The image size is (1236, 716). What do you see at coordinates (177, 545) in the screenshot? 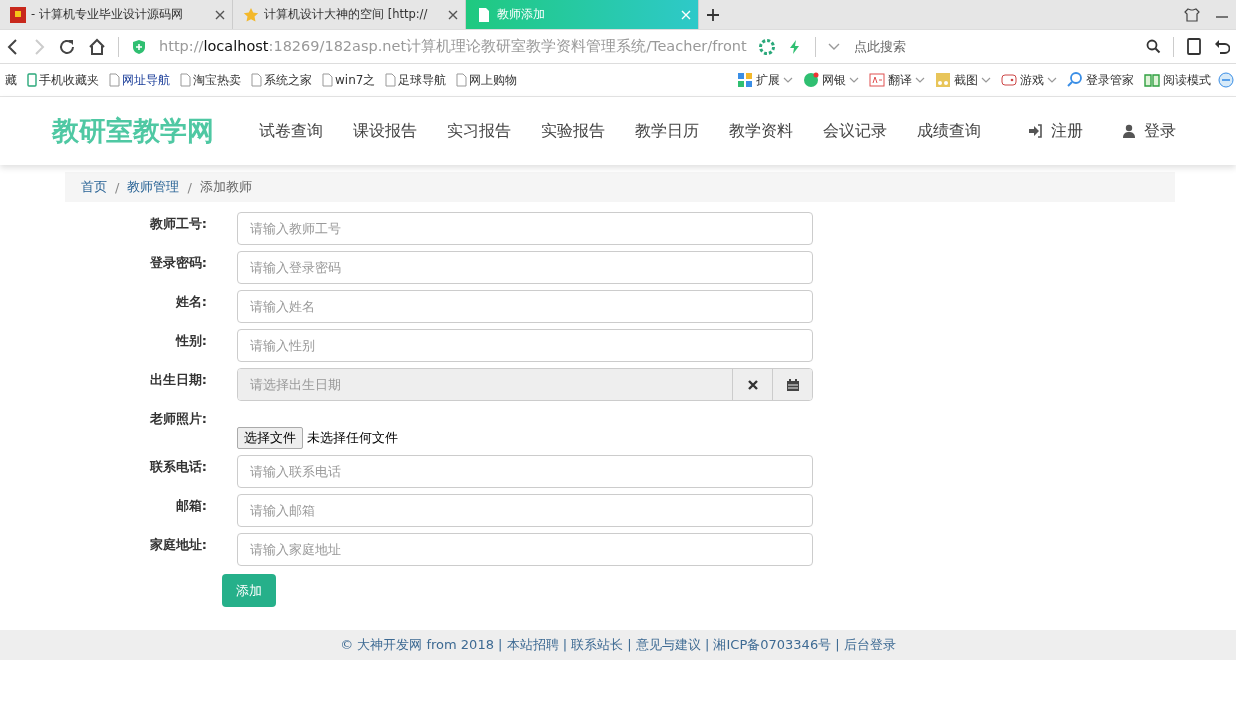
I see `field-label: 家庭地址:` at bounding box center [177, 545].